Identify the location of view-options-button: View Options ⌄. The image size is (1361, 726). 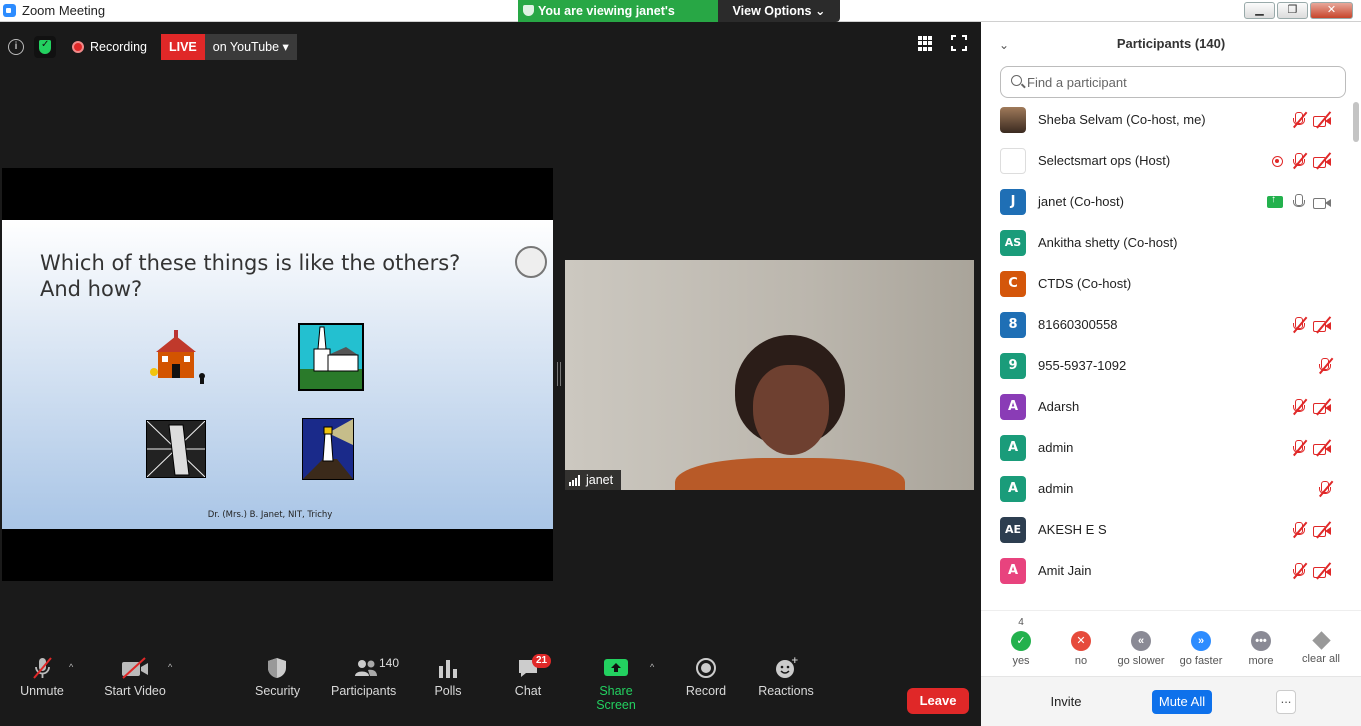
(779, 11).